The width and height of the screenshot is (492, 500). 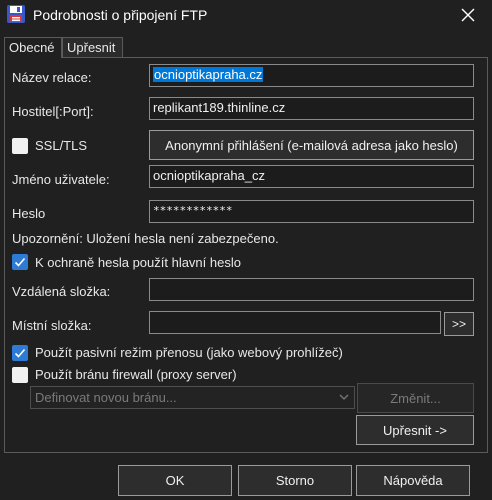 I want to click on tab-advanced: Upřesnit, so click(x=92, y=47).